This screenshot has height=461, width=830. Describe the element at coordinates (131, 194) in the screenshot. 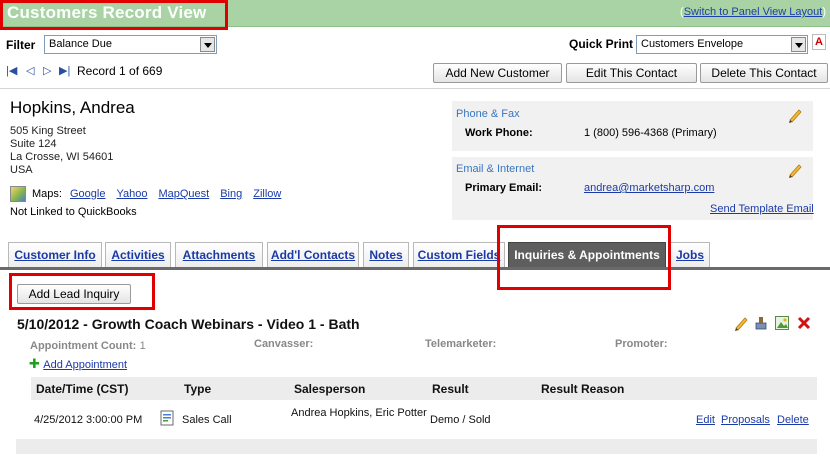

I see `map-link-yahoo: Yahoo` at that location.